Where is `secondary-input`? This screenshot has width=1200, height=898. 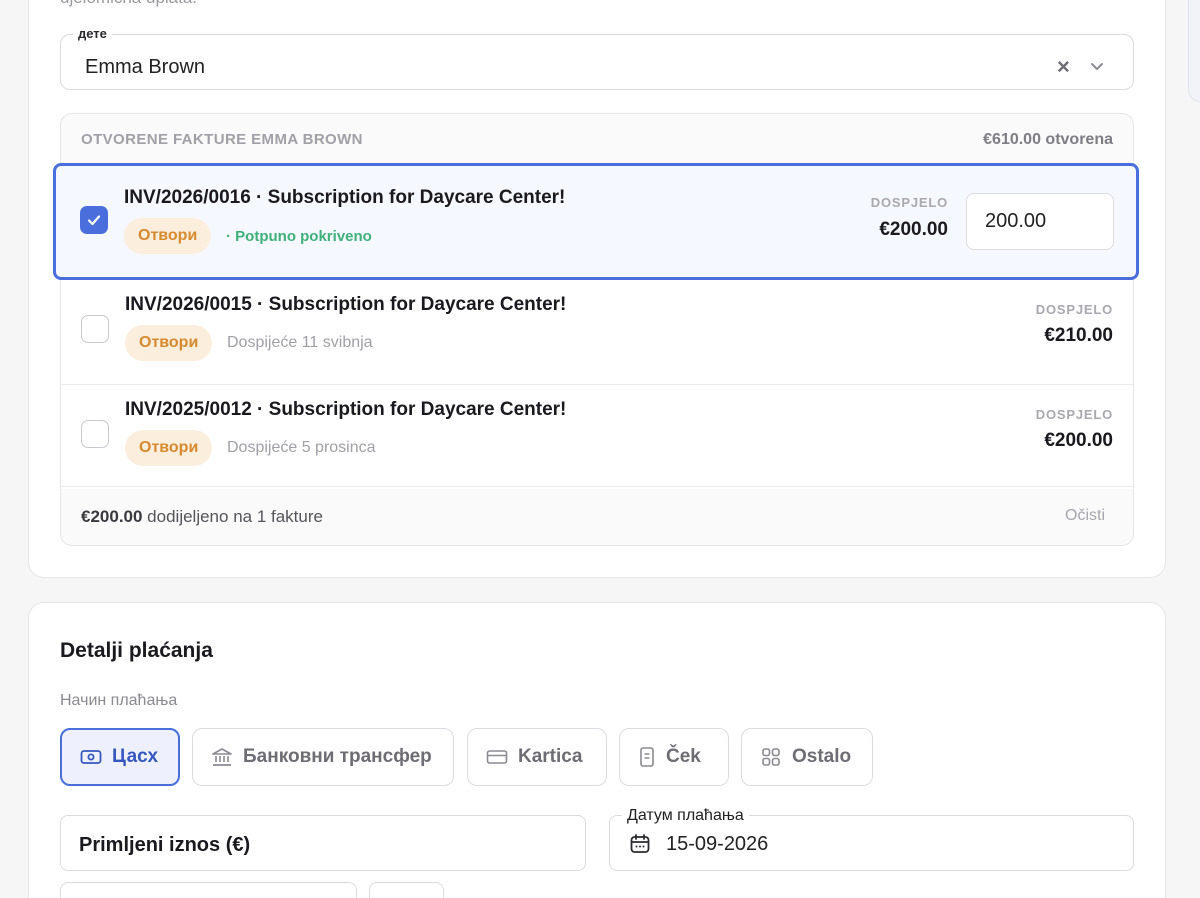
secondary-input is located at coordinates (406, 890).